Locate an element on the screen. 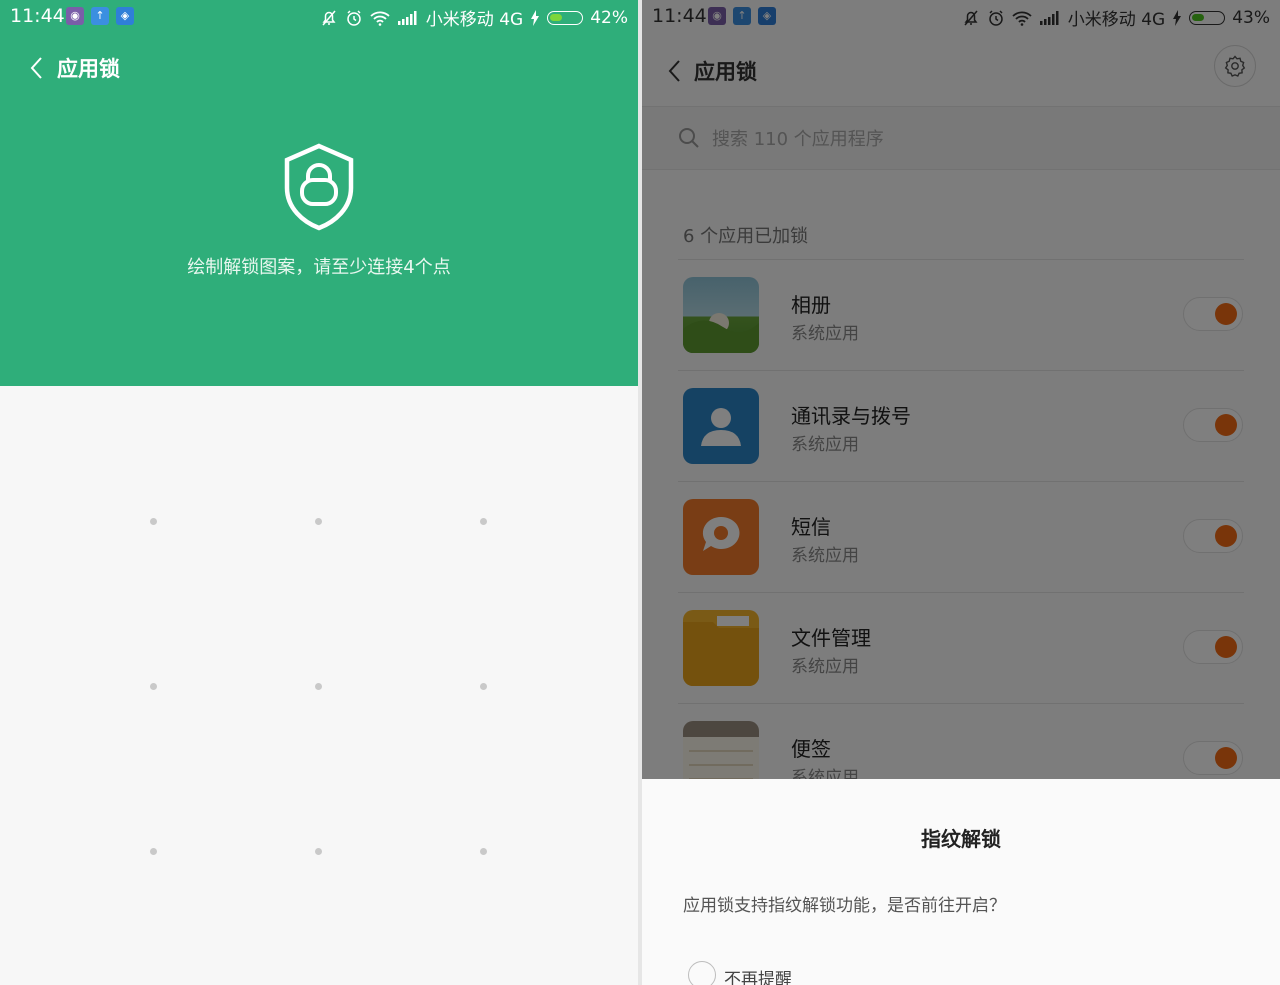 This screenshot has height=985, width=1280. battery-level is located at coordinates (556, 17).